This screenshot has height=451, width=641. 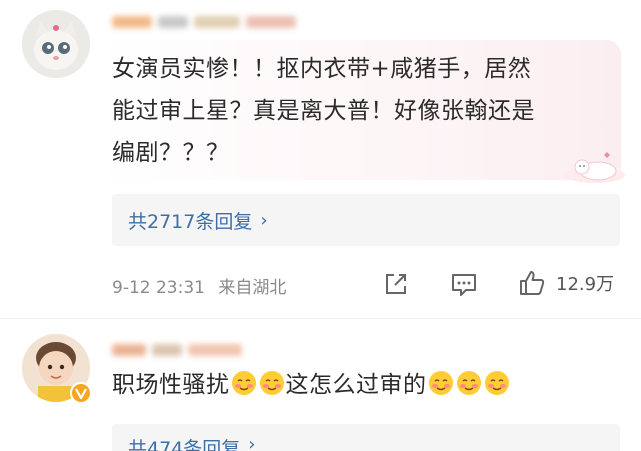 I want to click on cat-avatar-icon, so click(x=56, y=44).